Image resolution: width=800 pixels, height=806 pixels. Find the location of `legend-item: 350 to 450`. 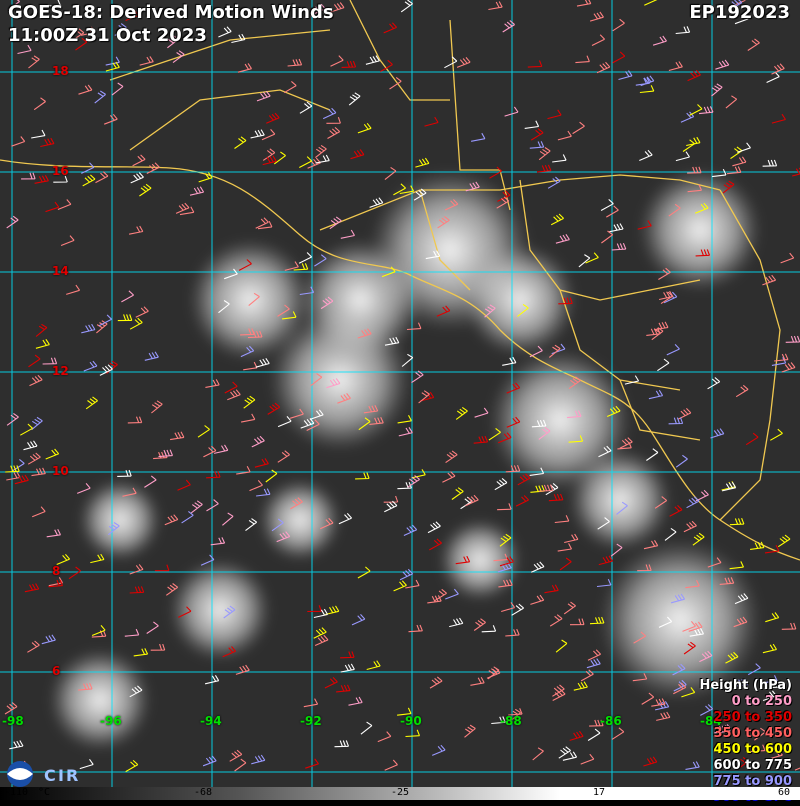

legend-item: 350 to 450 is located at coordinates (752, 733).